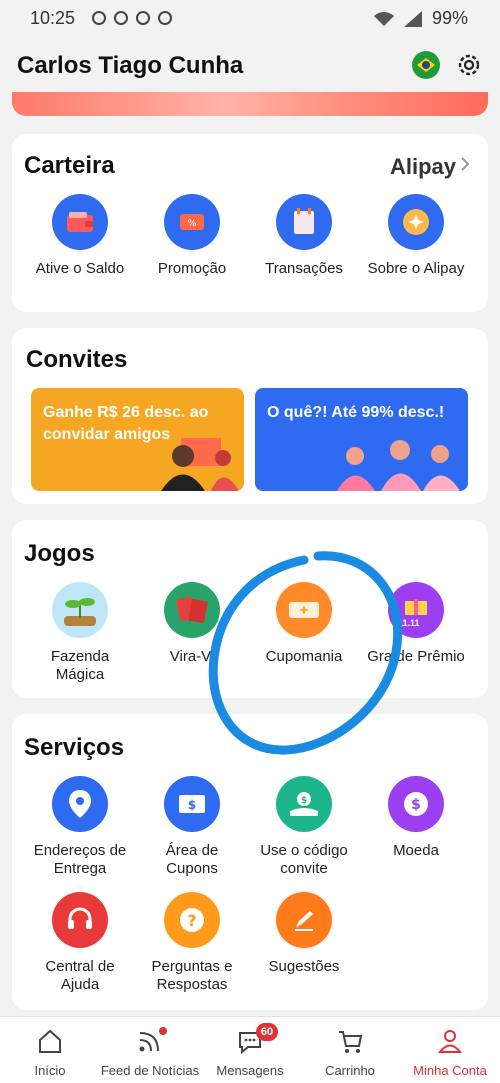  Describe the element at coordinates (465, 164) in the screenshot. I see `chevron-right-icon` at that location.